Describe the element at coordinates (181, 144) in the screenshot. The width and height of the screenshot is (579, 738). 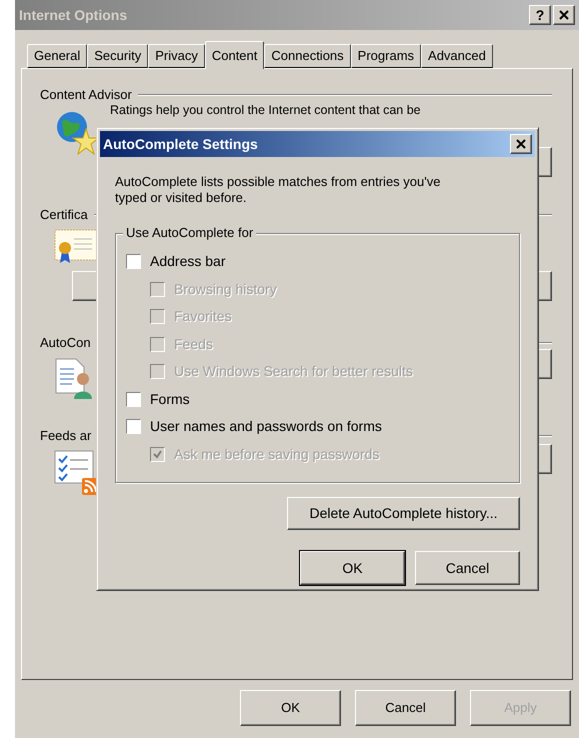
I see `dialog-title: AutoComplete Settings` at that location.